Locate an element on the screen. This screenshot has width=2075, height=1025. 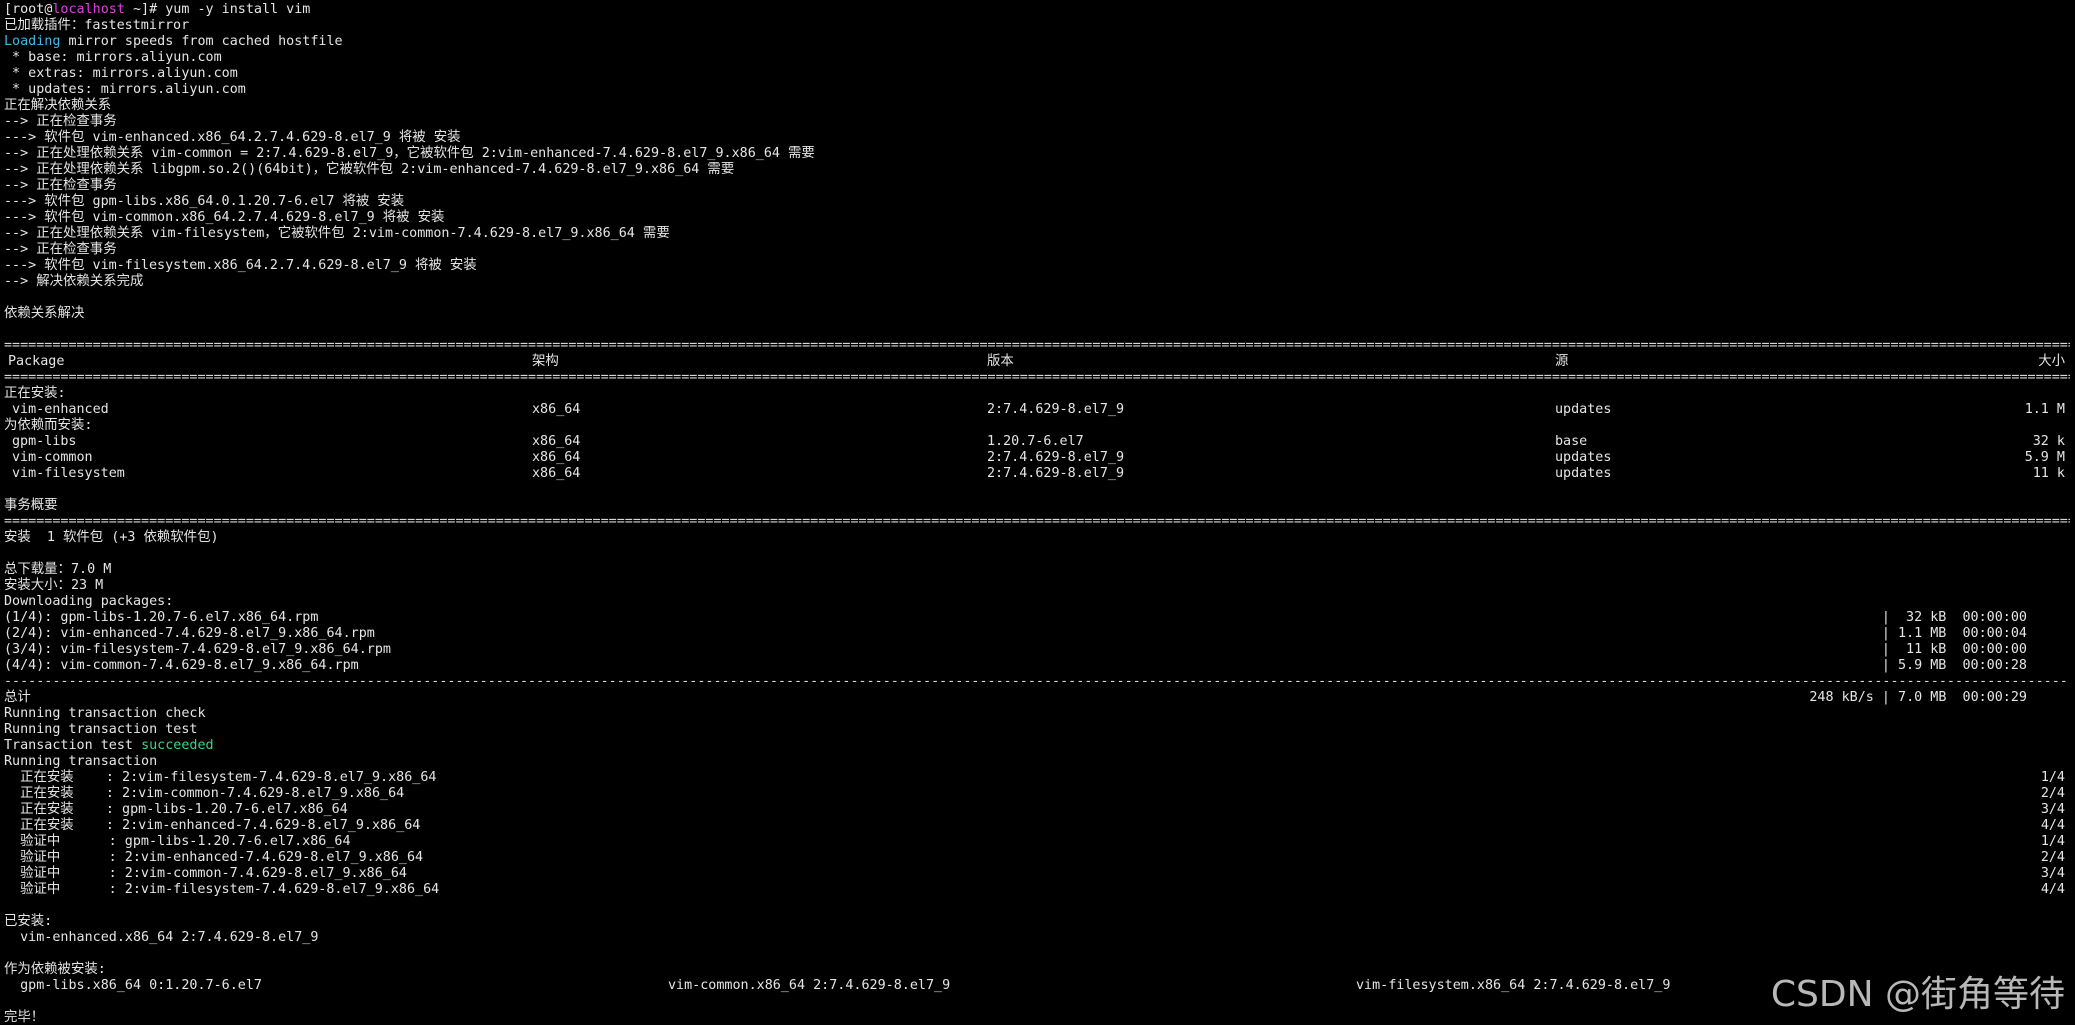
running-transaction-line: Running transaction is located at coordinates (81, 761).